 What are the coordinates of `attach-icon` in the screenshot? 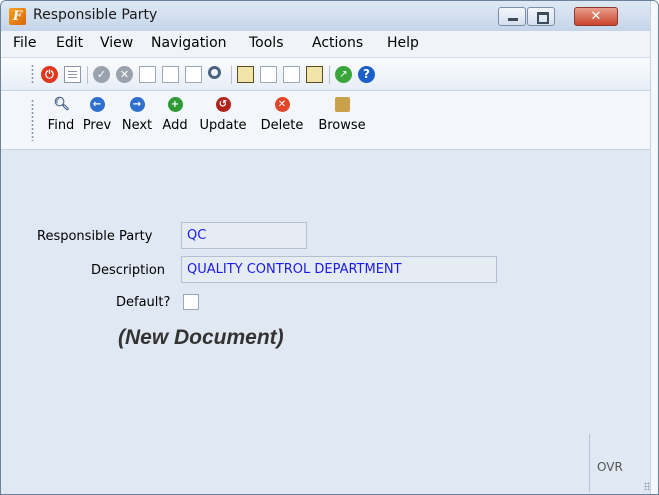 It's located at (268, 74).